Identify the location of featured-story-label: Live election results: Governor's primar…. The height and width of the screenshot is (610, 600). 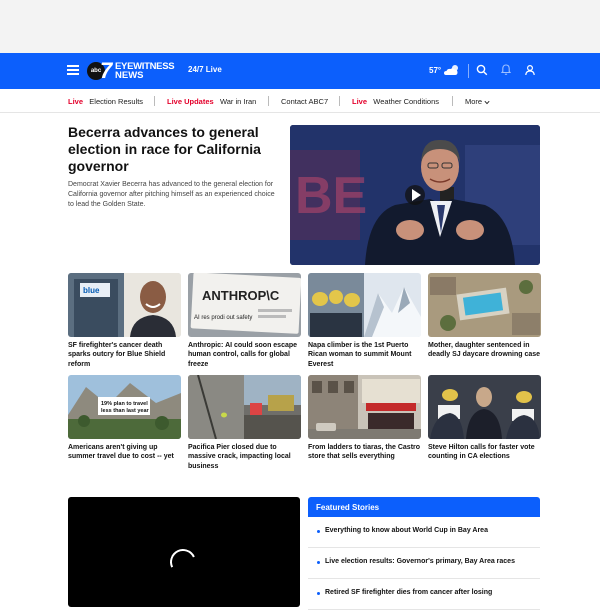
(420, 561).